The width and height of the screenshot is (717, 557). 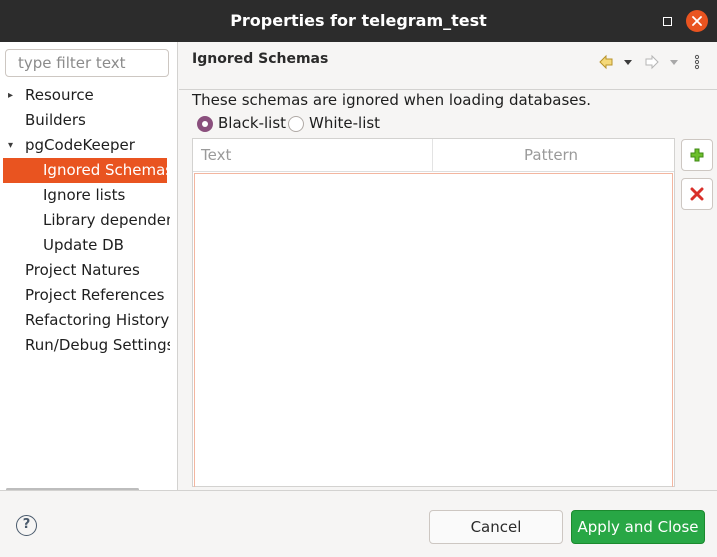 What do you see at coordinates (252, 123) in the screenshot?
I see `blacklist-radio-label: Black-list` at bounding box center [252, 123].